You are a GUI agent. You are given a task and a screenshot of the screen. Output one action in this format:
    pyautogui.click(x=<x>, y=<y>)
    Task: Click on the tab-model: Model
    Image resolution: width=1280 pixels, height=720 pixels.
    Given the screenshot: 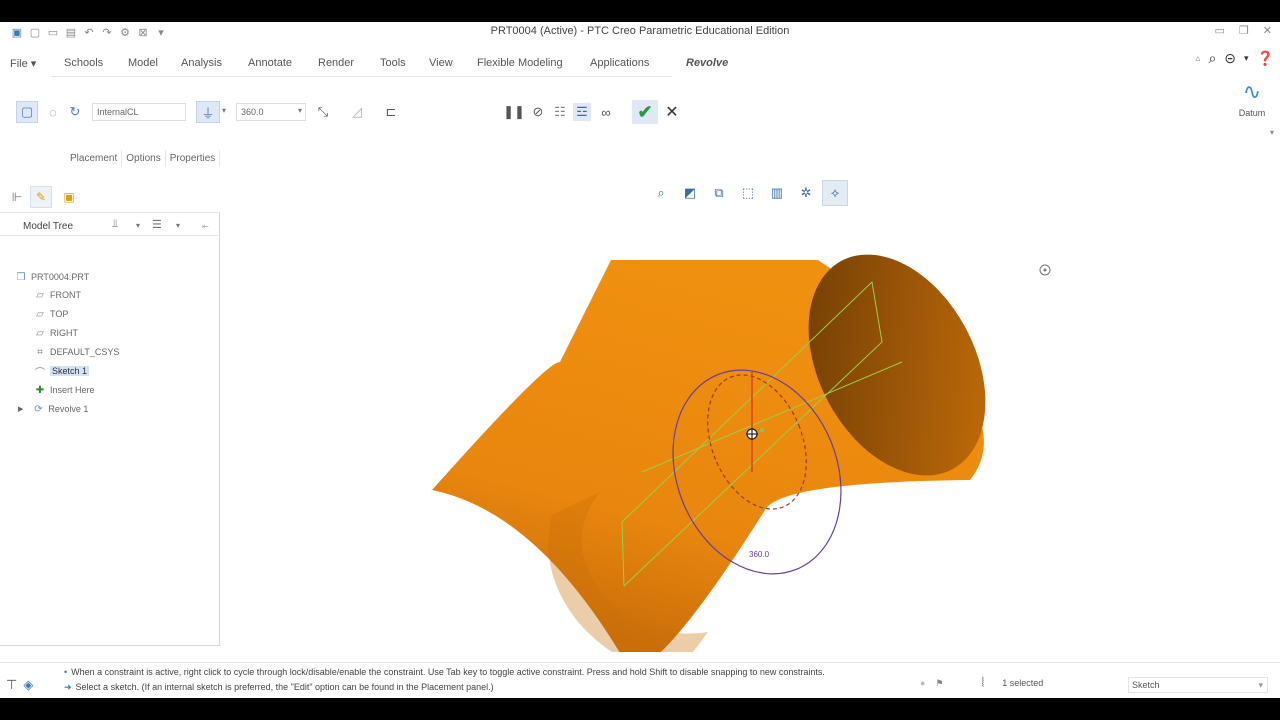 What is the action you would take?
    pyautogui.click(x=143, y=63)
    